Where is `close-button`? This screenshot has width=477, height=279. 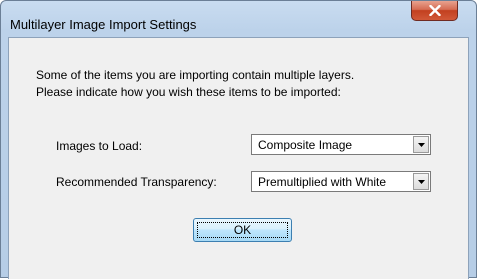 close-button is located at coordinates (434, 11).